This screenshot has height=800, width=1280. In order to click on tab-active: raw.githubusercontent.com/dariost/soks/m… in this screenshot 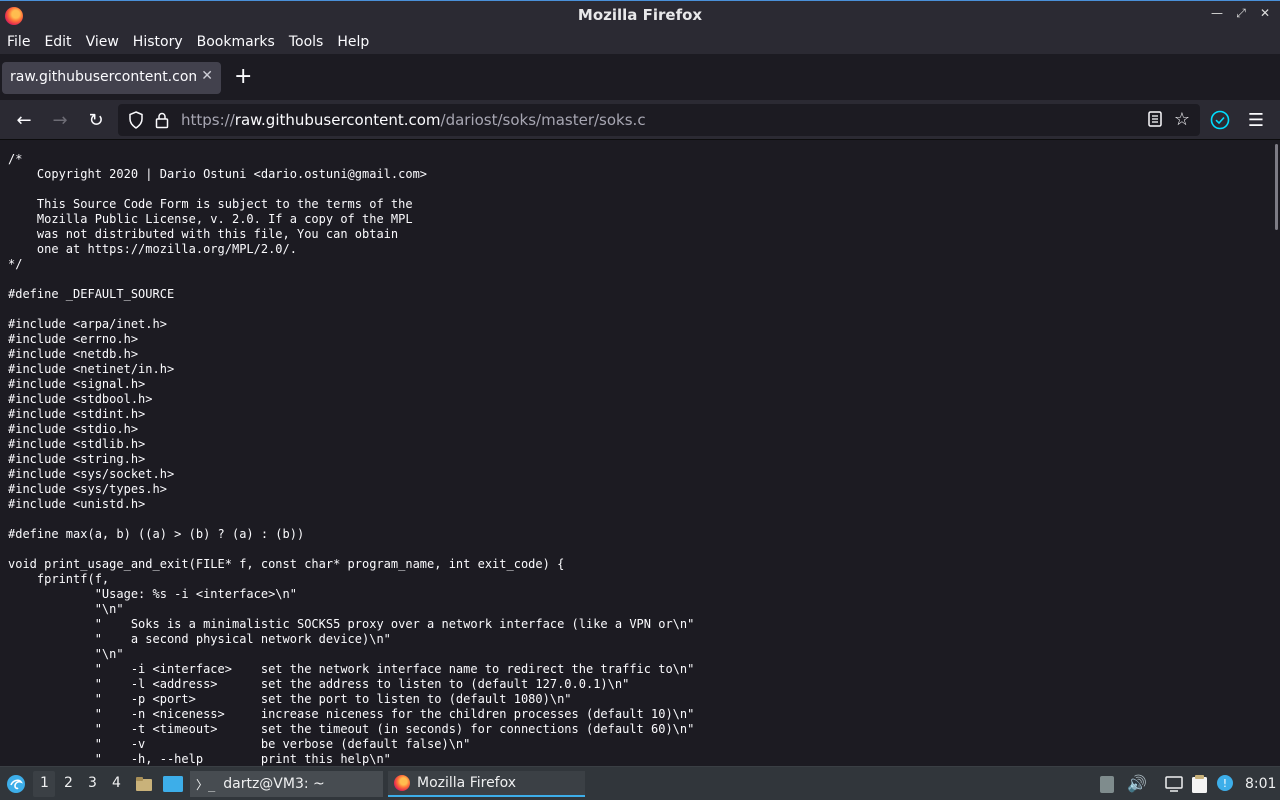, I will do `click(111, 78)`.